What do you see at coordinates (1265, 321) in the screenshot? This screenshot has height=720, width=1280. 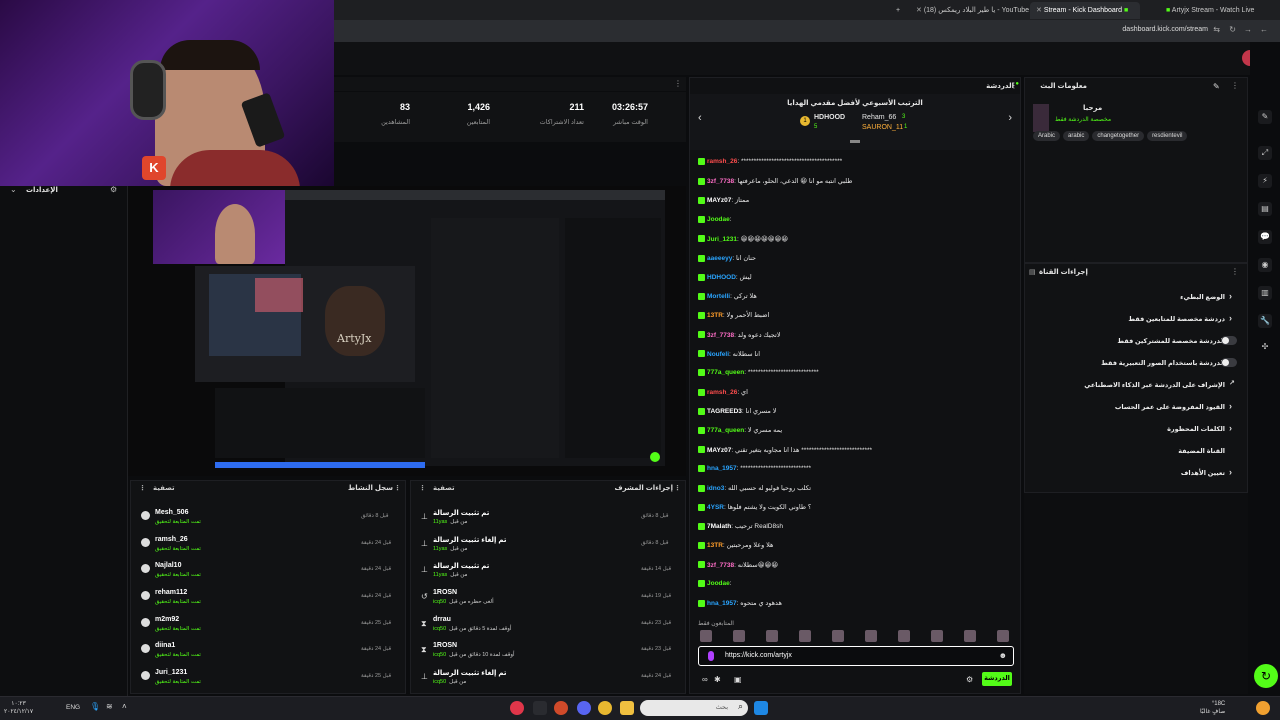 I see `wrench-icon: 🔧` at bounding box center [1265, 321].